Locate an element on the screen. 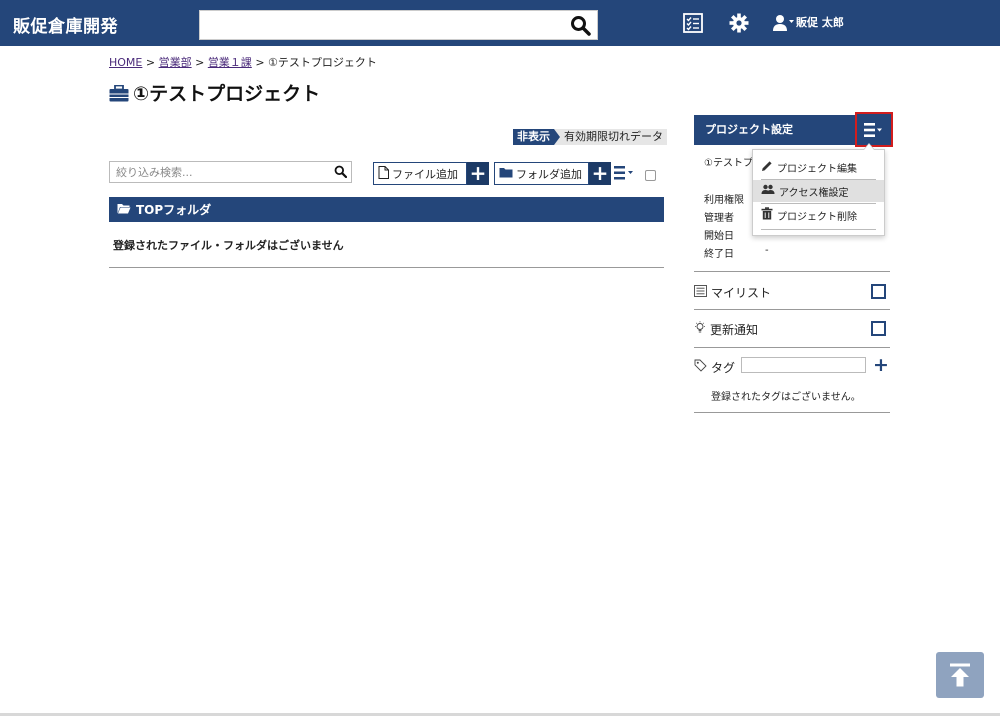 The width and height of the screenshot is (1000, 716). expired-data-toggle: 非表示 有効期限切れデータ is located at coordinates (590, 137).